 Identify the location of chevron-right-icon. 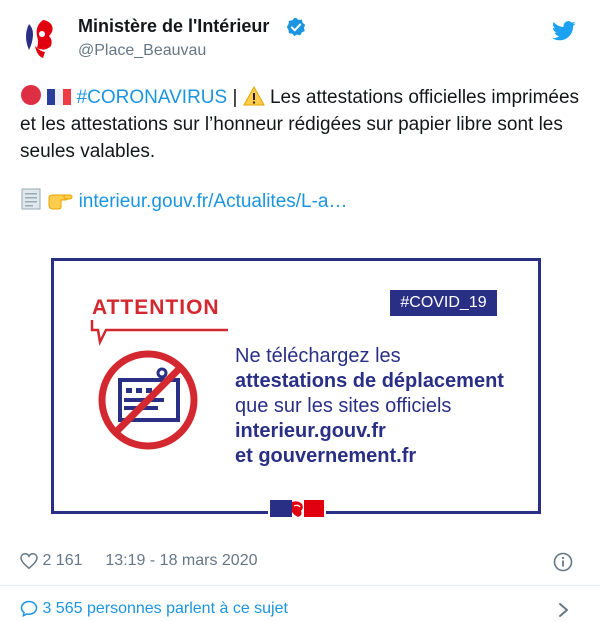
(563, 610).